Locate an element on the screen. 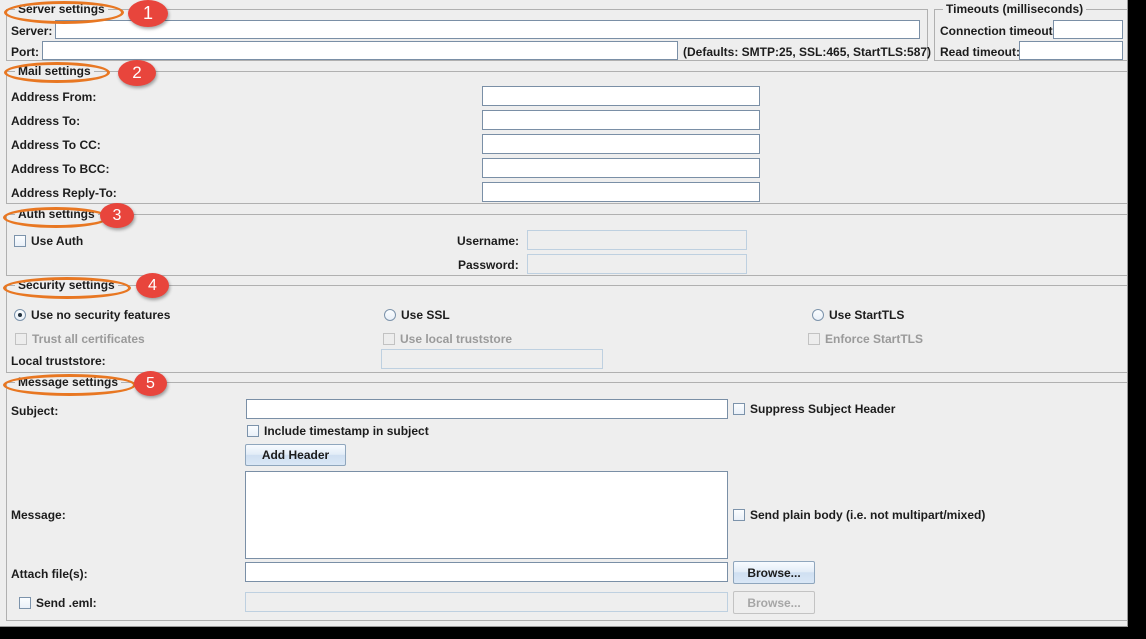  radio-use-no-security: Use no security features is located at coordinates (92, 315).